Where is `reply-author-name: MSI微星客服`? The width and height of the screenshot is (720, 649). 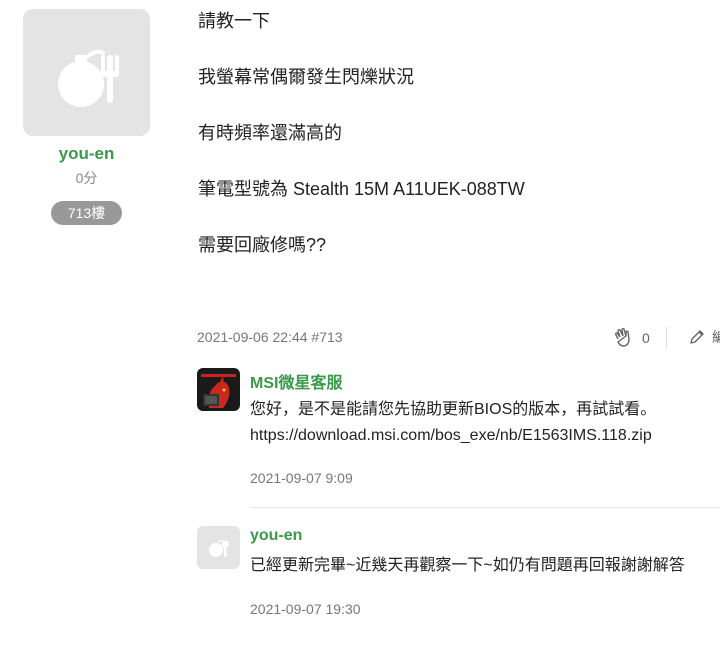 reply-author-name: MSI微星客服 is located at coordinates (296, 381).